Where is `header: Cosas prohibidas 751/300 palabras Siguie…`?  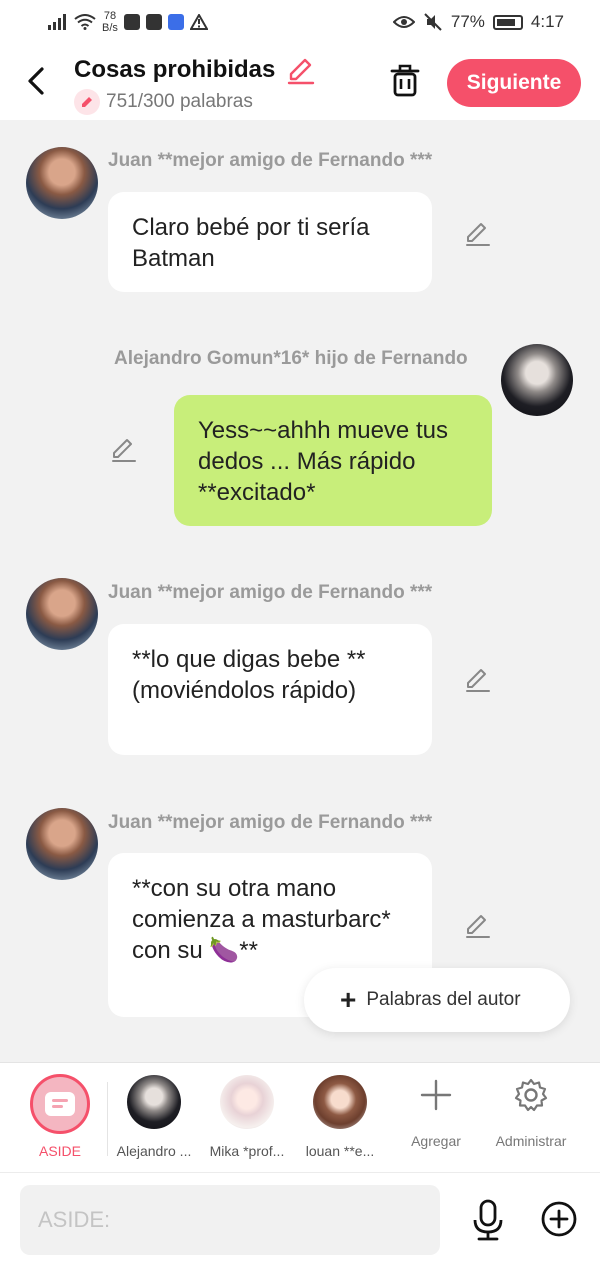 header: Cosas prohibidas 751/300 palabras Siguie… is located at coordinates (300, 83).